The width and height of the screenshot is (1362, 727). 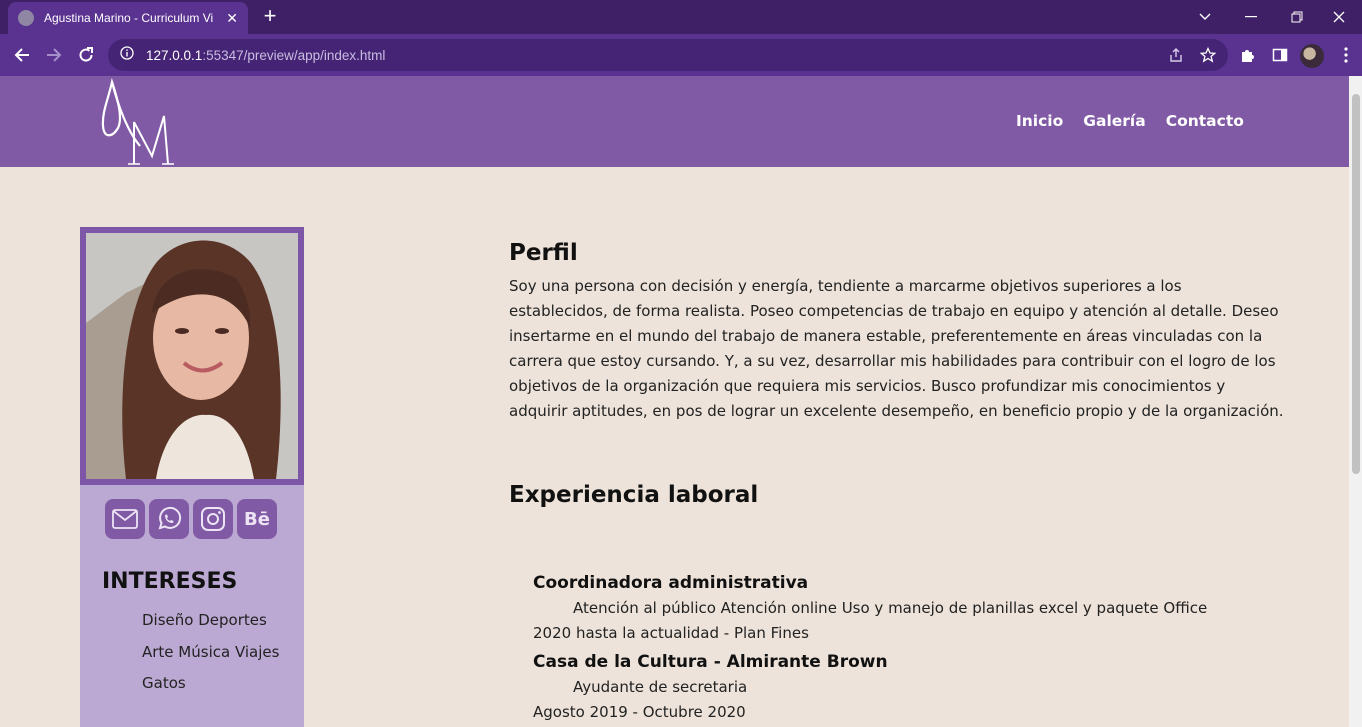 I want to click on globe-icon, so click(x=26, y=18).